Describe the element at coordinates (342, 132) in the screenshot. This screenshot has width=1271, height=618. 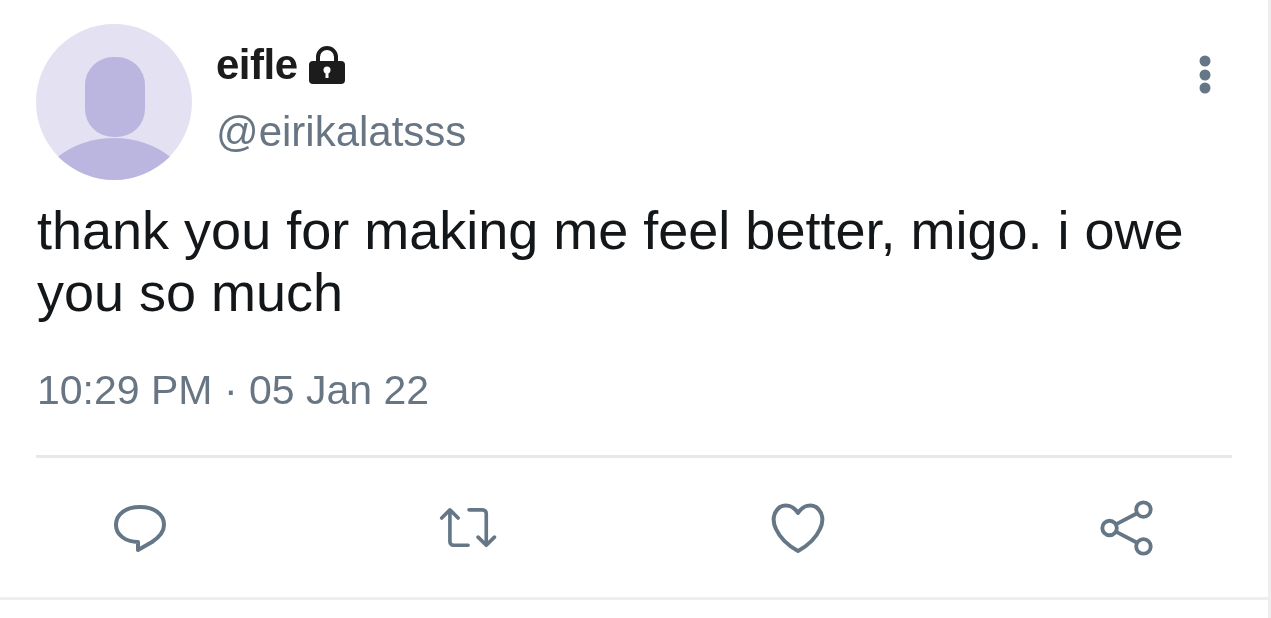
I see `user-handle: @eirikalatsss` at that location.